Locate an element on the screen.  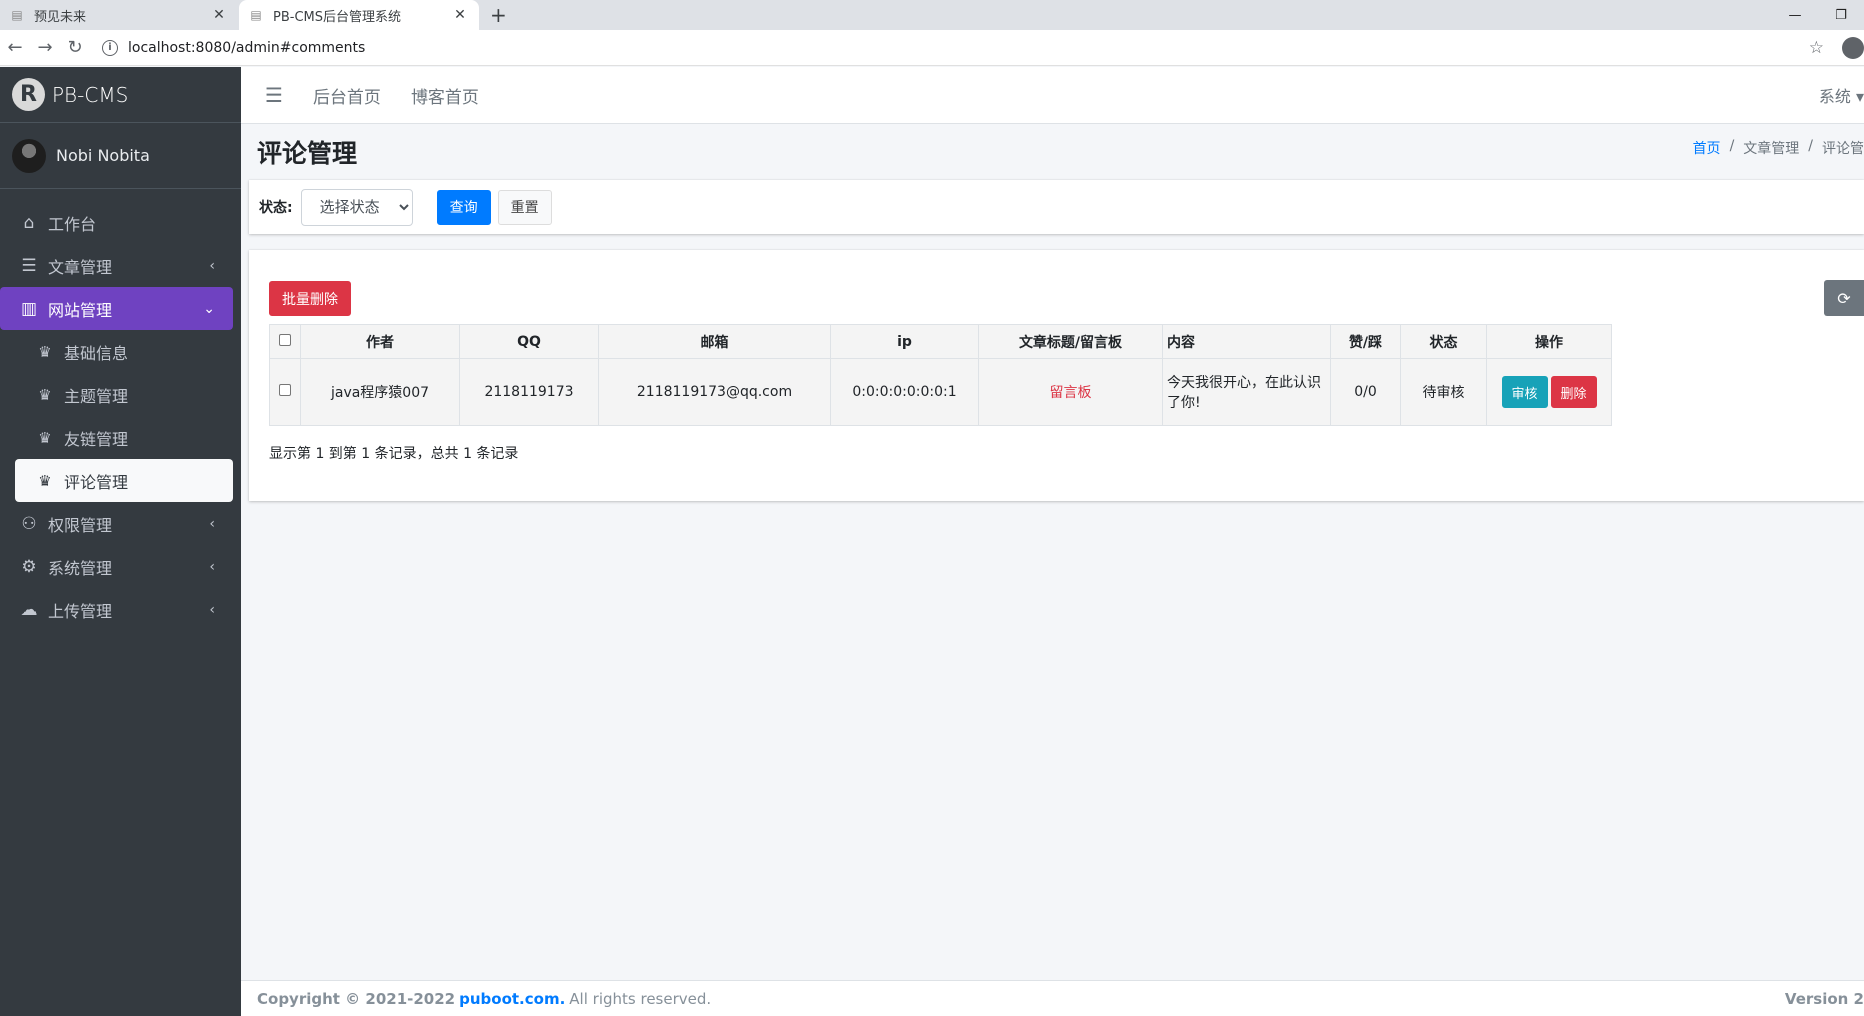
filter-card: 状态: 选择状态 查询 重置 is located at coordinates (1056, 207).